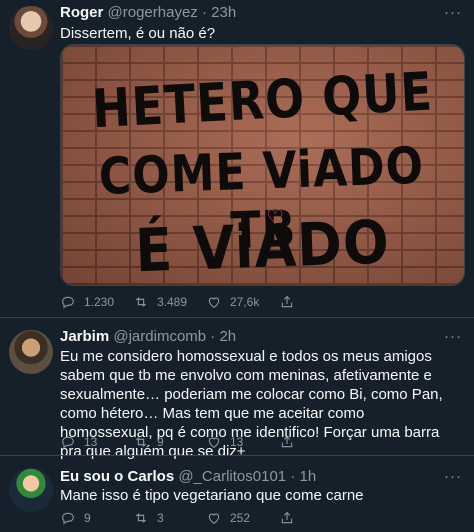 Image resolution: width=474 pixels, height=532 pixels. What do you see at coordinates (308, 476) in the screenshot?
I see `timestamp: 1h` at bounding box center [308, 476].